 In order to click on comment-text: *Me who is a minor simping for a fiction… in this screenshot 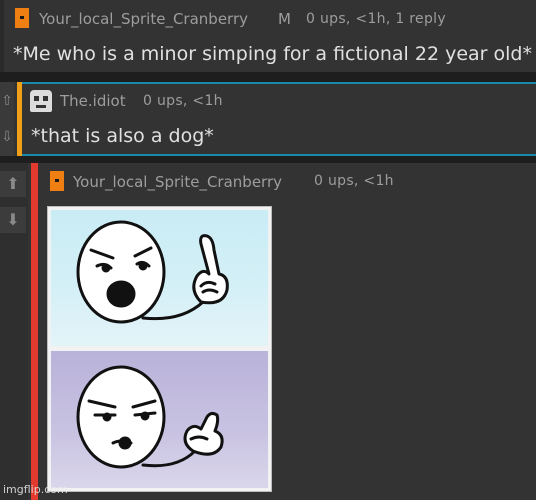, I will do `click(272, 54)`.